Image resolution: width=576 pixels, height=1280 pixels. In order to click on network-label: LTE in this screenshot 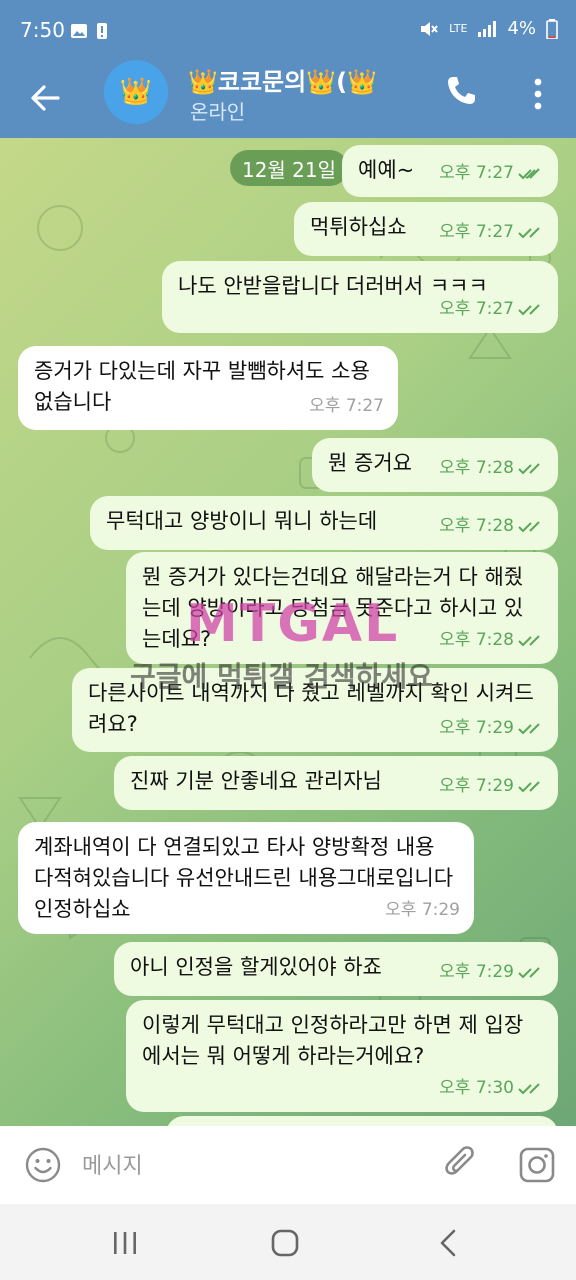, I will do `click(458, 28)`.